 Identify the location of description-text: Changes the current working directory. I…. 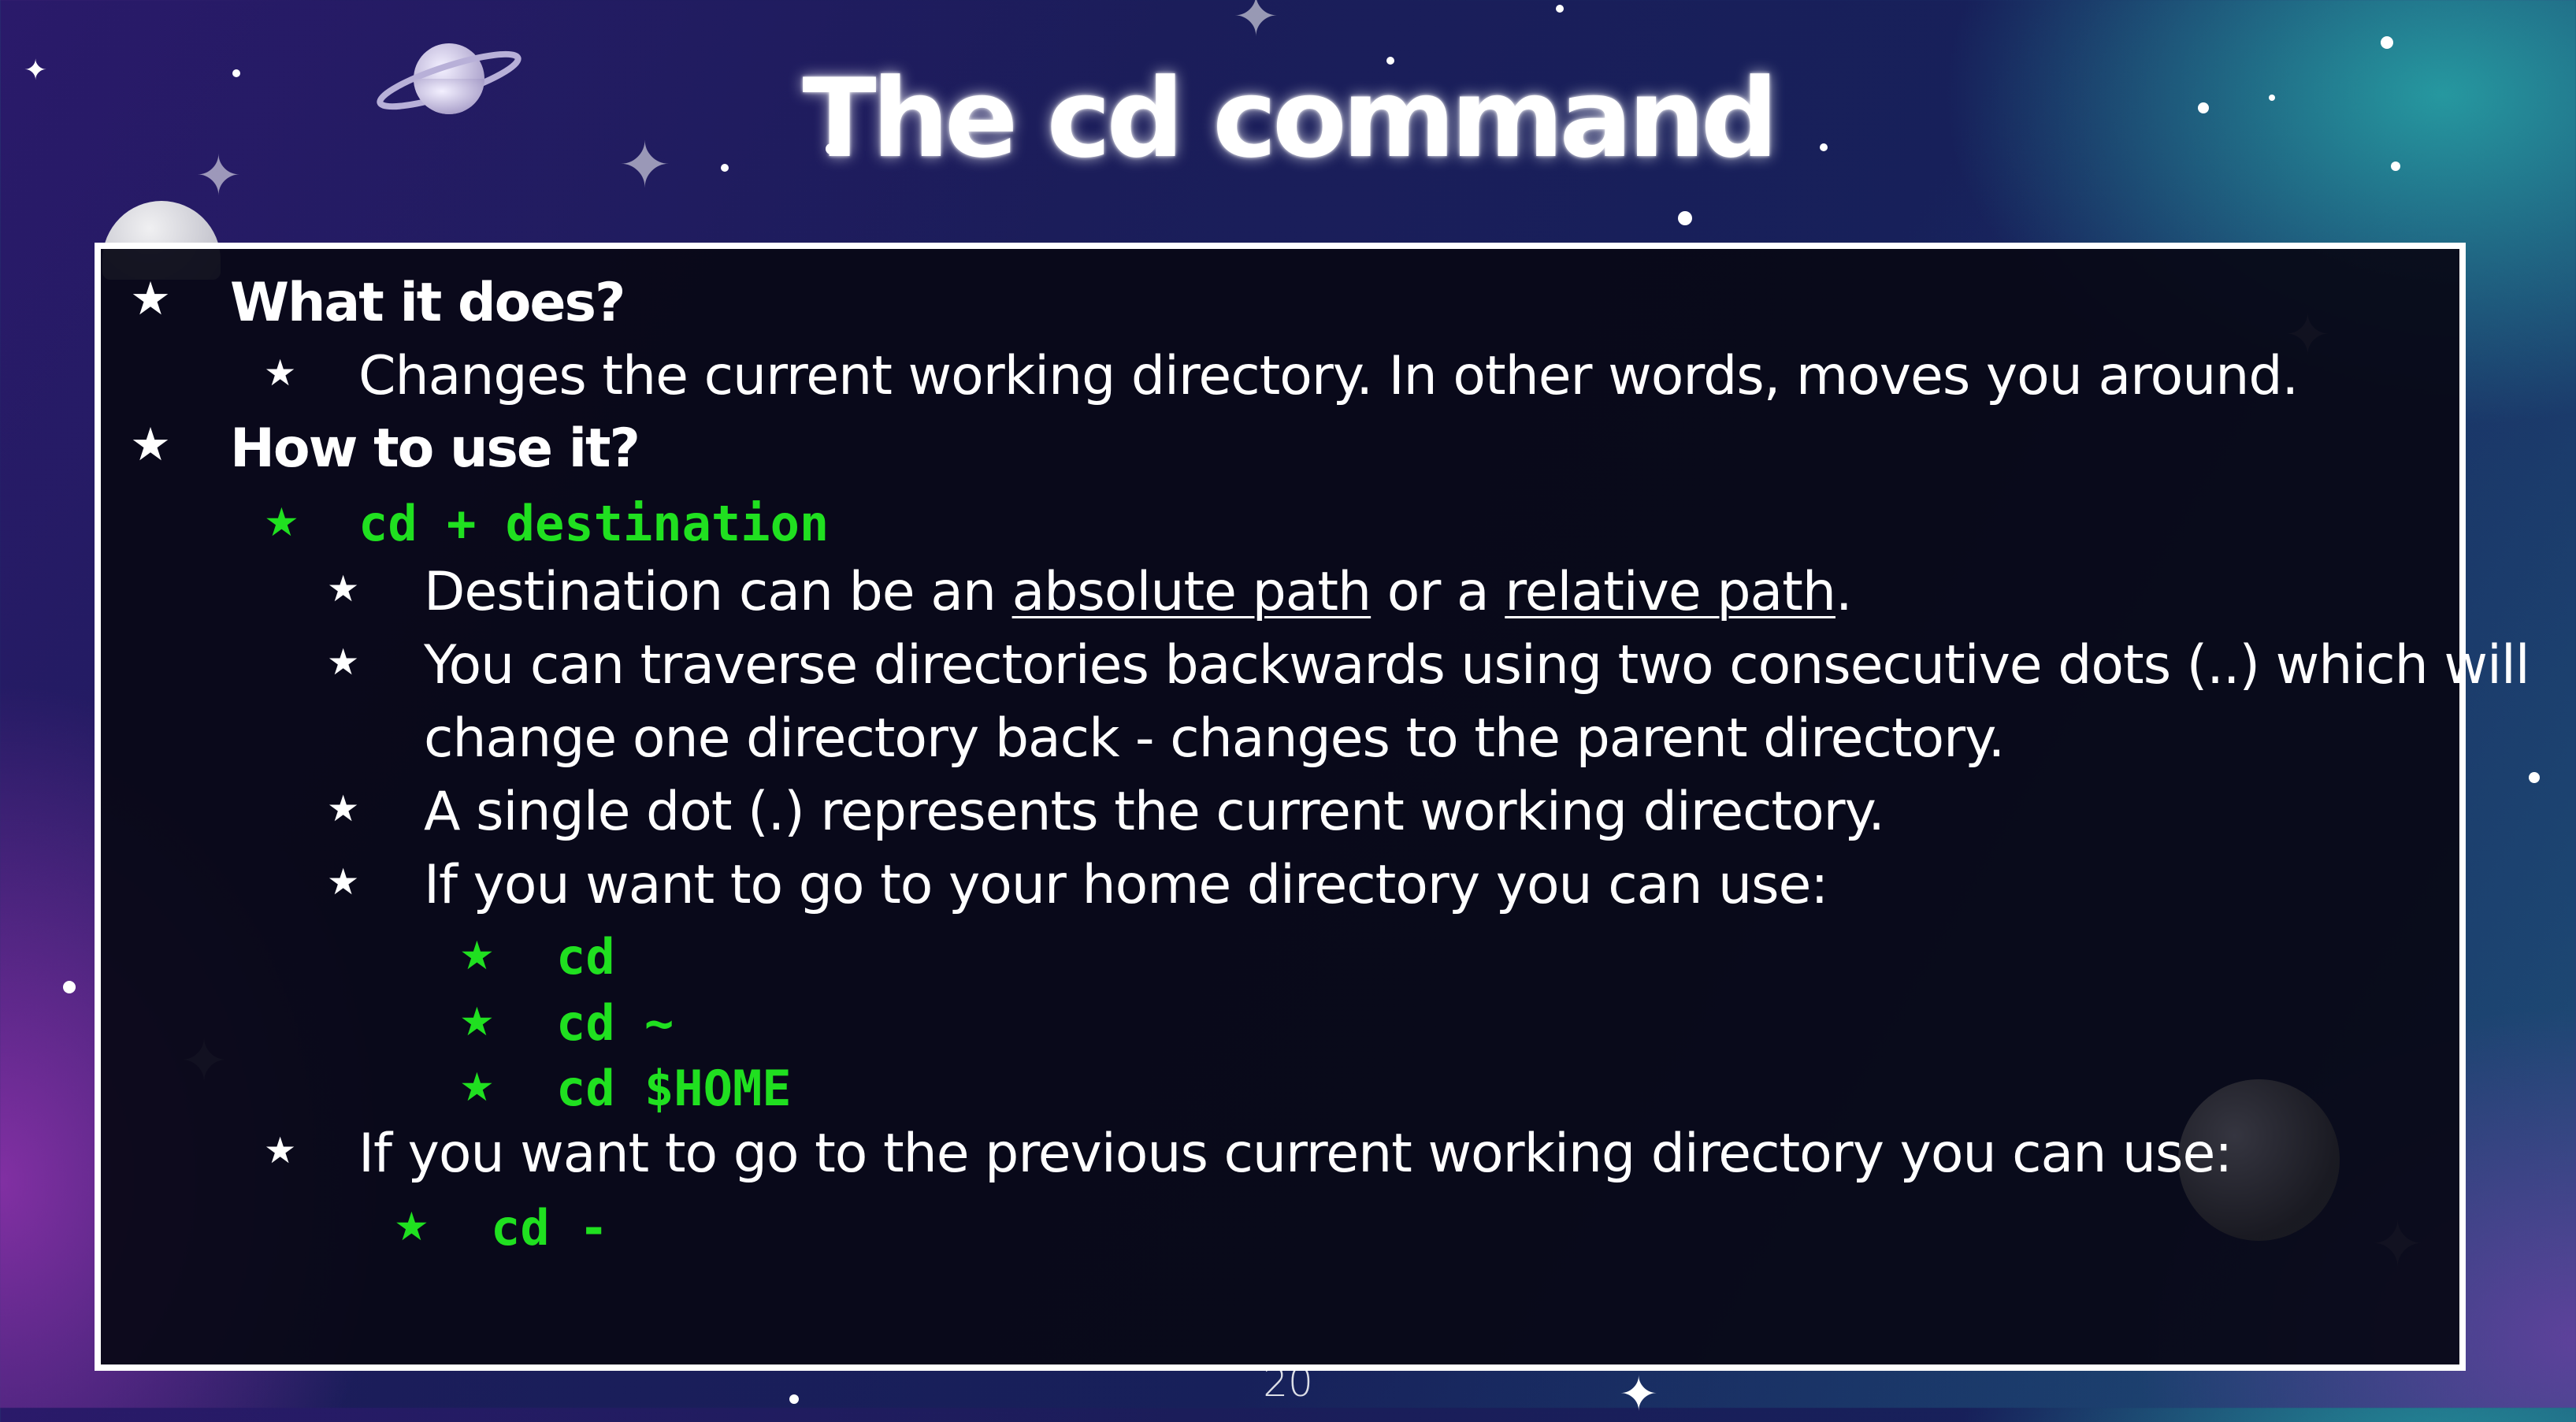
(1328, 376).